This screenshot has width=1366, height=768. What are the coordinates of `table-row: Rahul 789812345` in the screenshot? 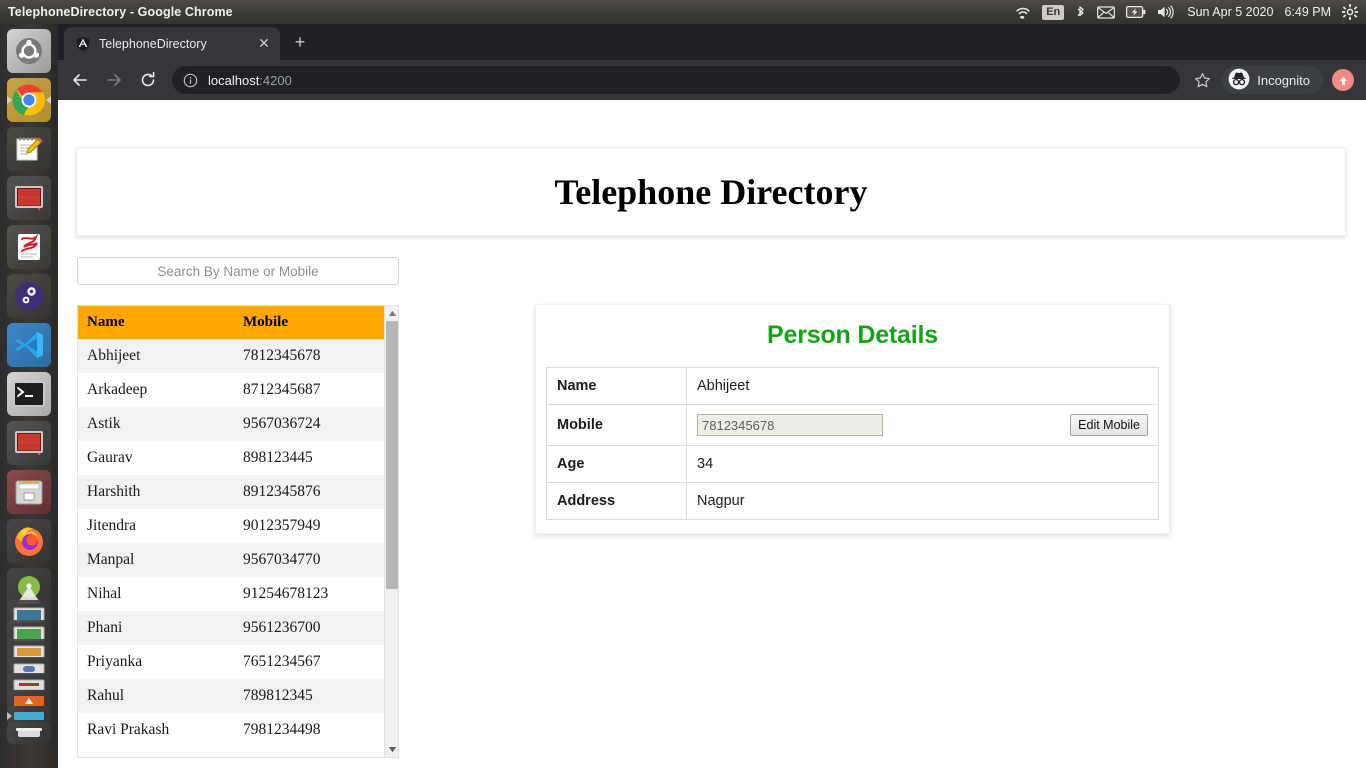 It's located at (231, 696).